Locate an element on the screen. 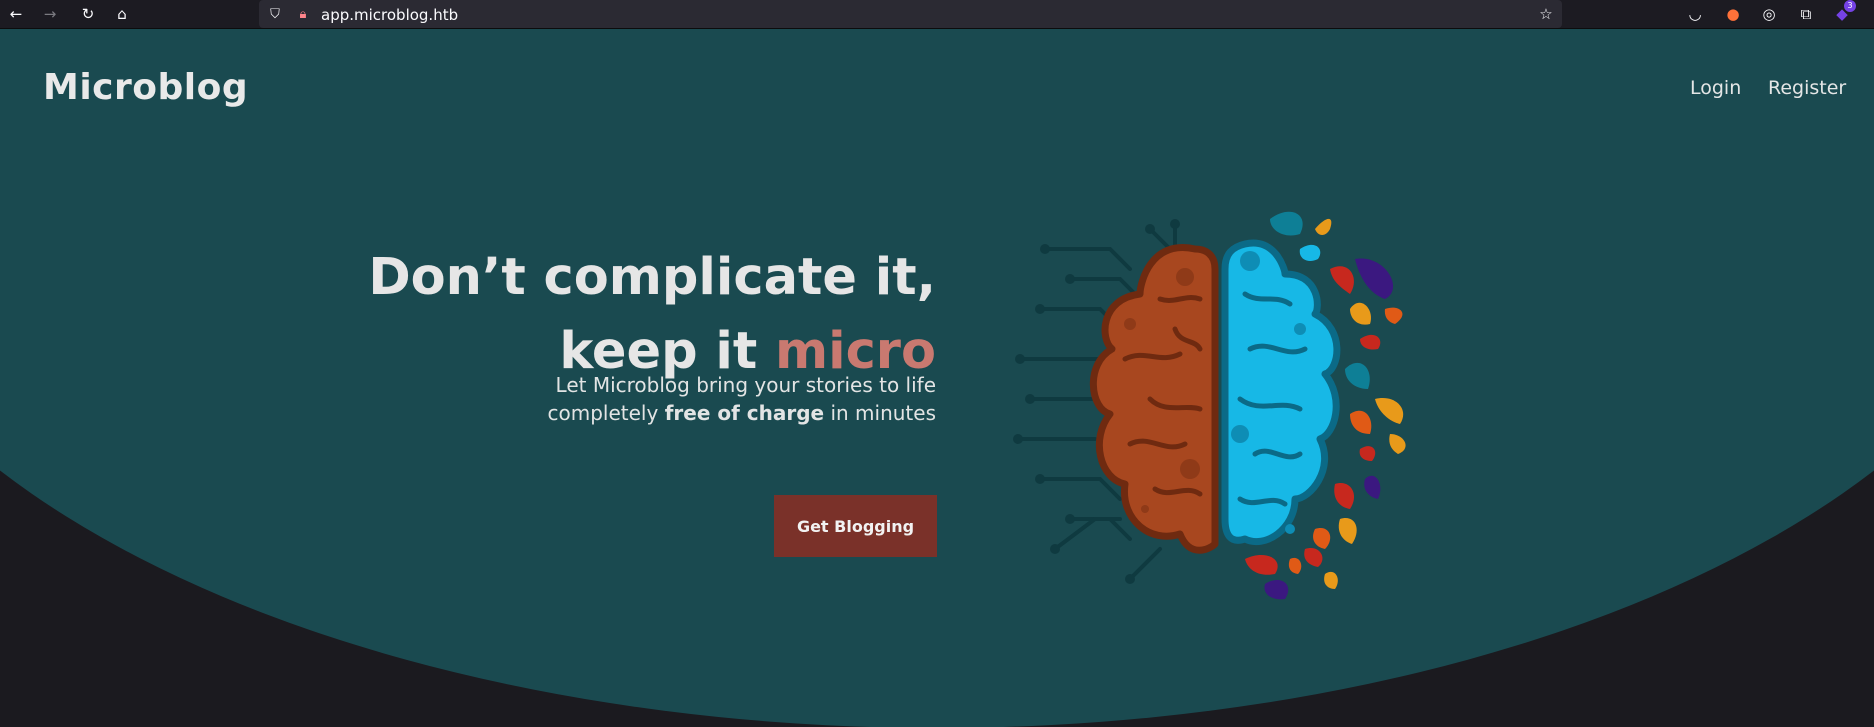  back-icon: ← is located at coordinates (16, 14).